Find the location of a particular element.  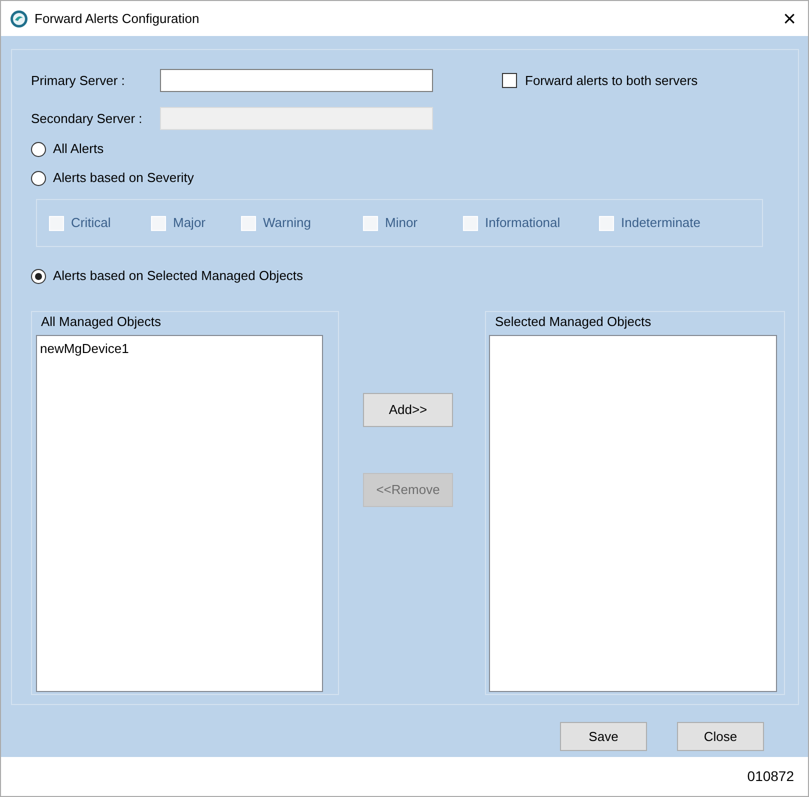

button: Close is located at coordinates (720, 736).